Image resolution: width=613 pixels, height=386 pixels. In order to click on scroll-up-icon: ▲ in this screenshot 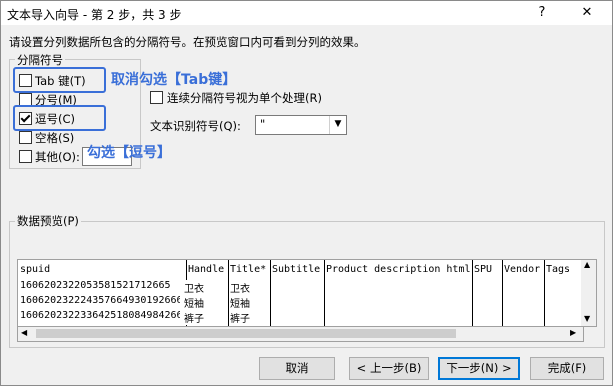, I will do `click(587, 264)`.